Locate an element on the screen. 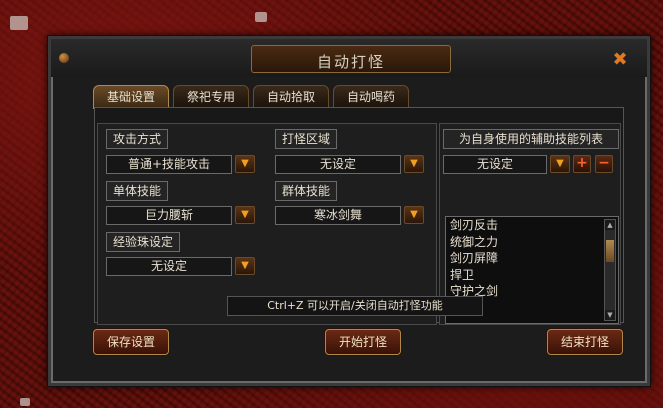 Image resolution: width=663 pixels, height=408 pixels. self-buff-select: 无设定 is located at coordinates (495, 164).